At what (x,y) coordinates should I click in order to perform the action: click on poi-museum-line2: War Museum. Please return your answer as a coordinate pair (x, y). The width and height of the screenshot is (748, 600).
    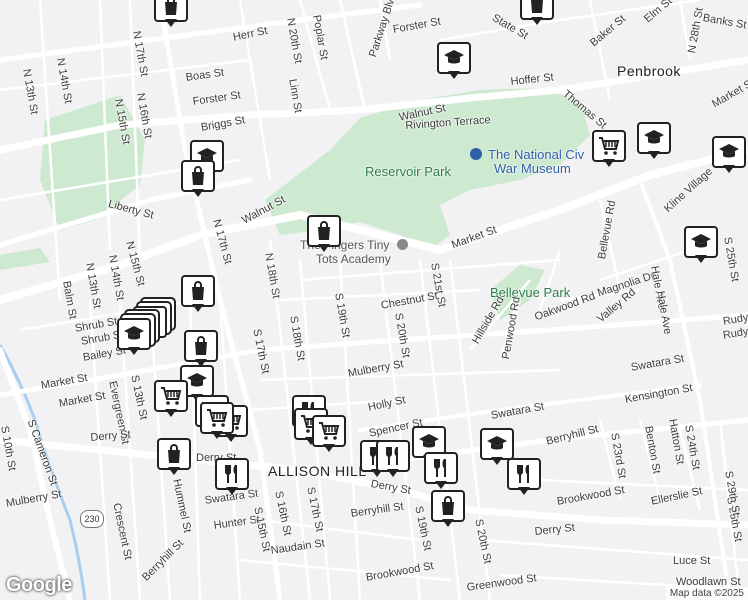
    Looking at the image, I should click on (532, 168).